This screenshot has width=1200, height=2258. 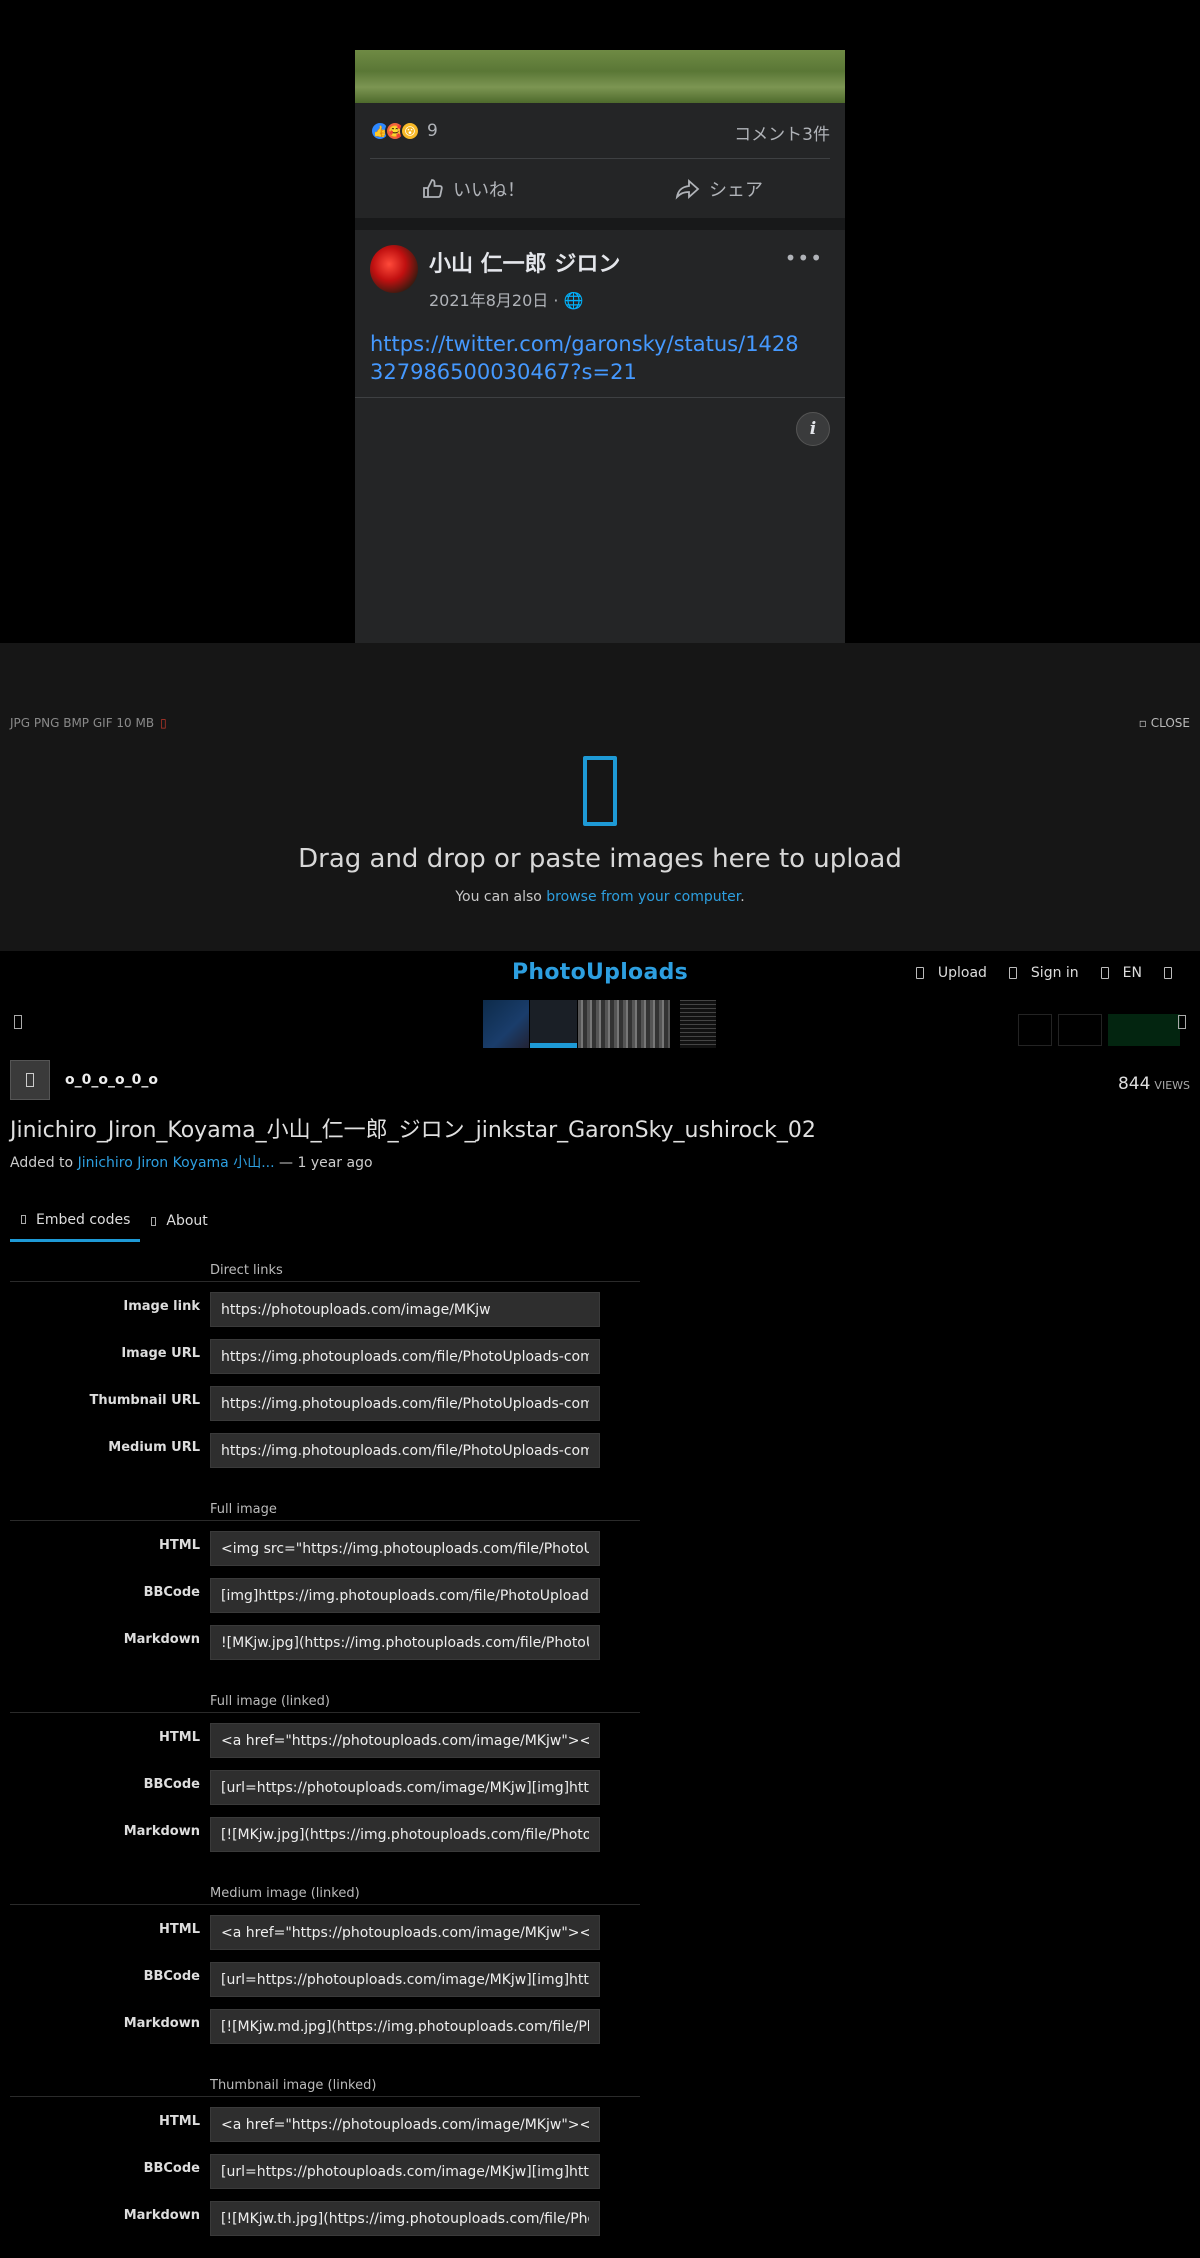 I want to click on search-button, so click(x=1175, y=973).